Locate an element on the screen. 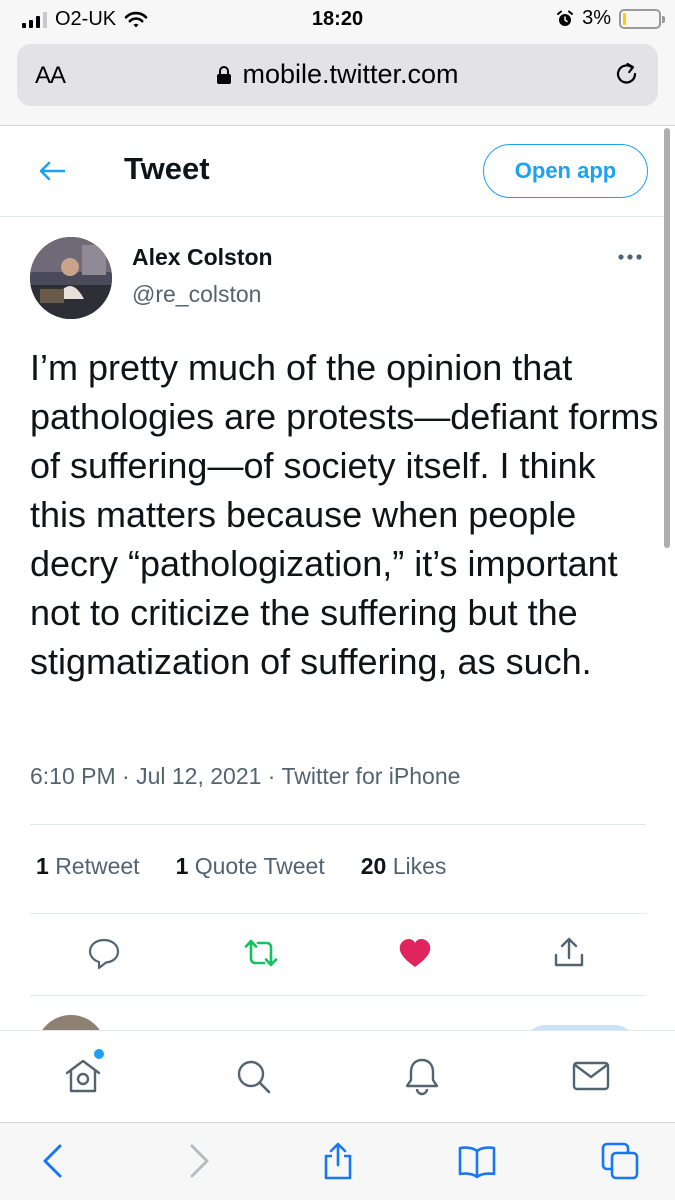 Image resolution: width=675 pixels, height=1200 pixels. quote-tweet-count: 1 Quote Tweet is located at coordinates (250, 866).